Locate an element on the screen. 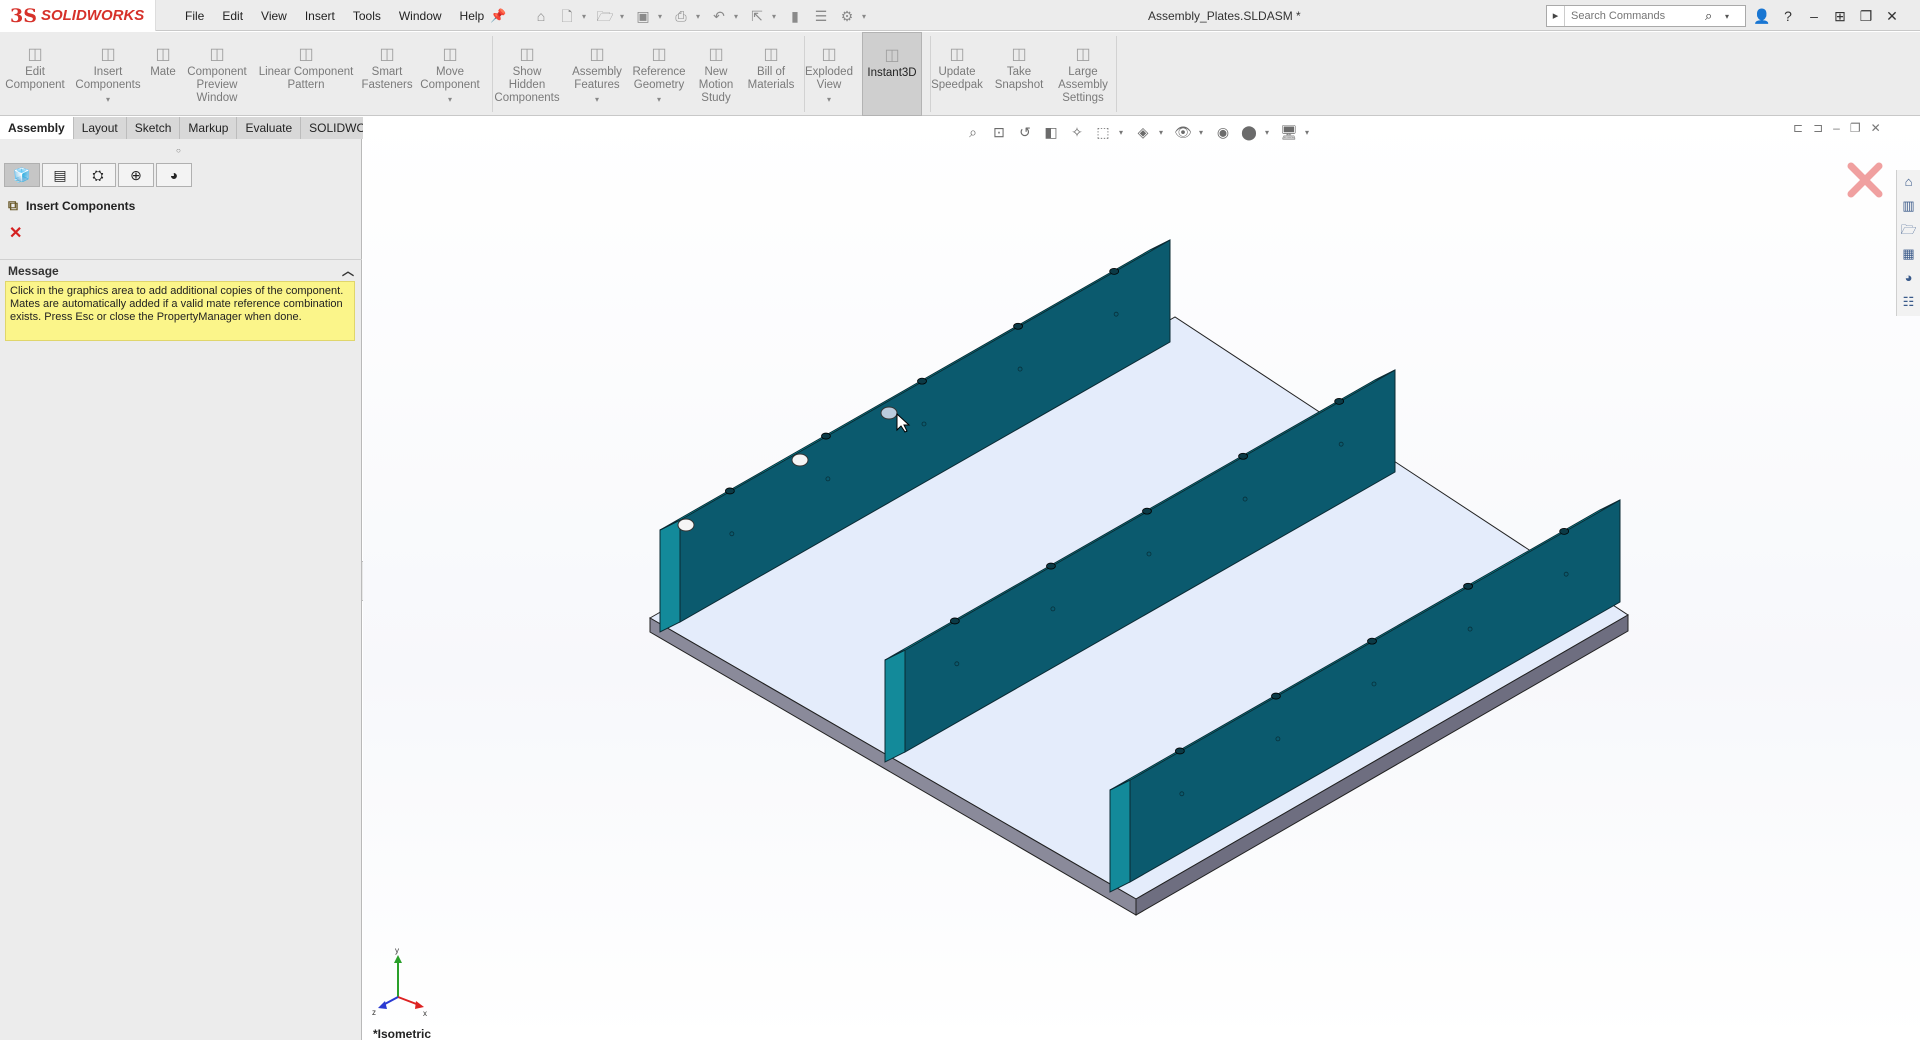 The height and width of the screenshot is (1040, 1920). print-icon: ⎙ is located at coordinates (681, 16).